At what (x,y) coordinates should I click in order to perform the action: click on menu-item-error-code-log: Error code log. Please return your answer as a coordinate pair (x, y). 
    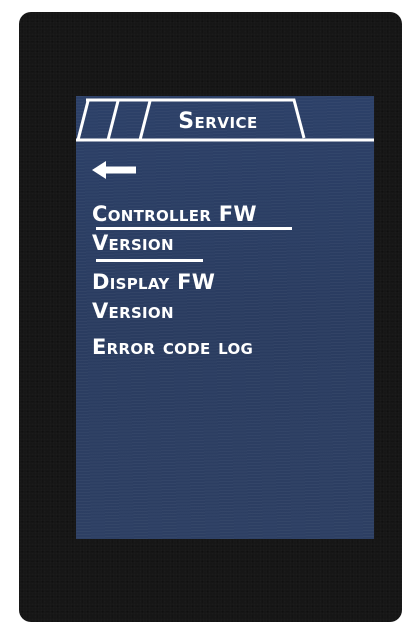
    Looking at the image, I should click on (222, 347).